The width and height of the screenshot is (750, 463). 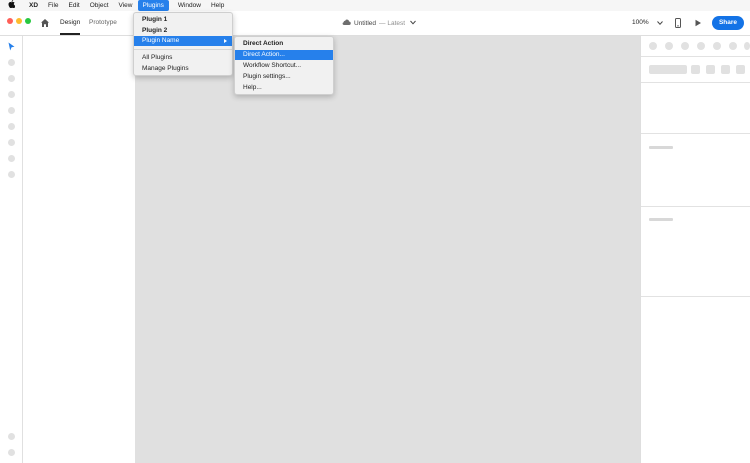 What do you see at coordinates (392, 23) in the screenshot?
I see `document-status: — Latest` at bounding box center [392, 23].